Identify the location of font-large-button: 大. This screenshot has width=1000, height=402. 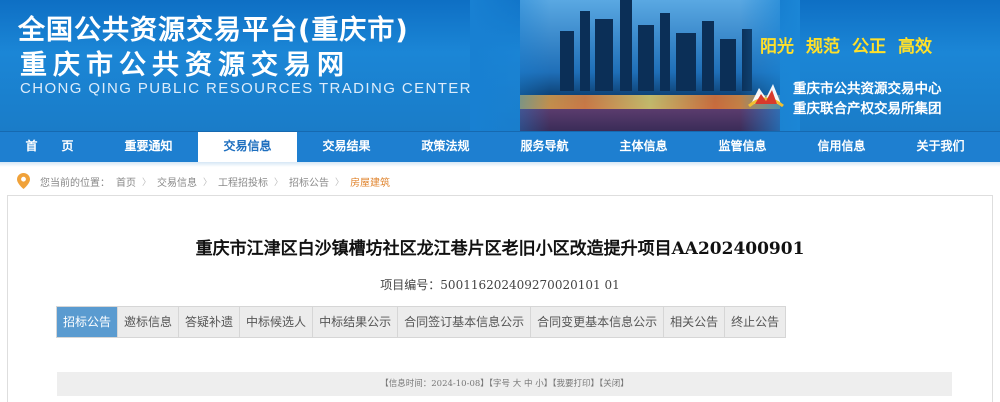
(517, 384).